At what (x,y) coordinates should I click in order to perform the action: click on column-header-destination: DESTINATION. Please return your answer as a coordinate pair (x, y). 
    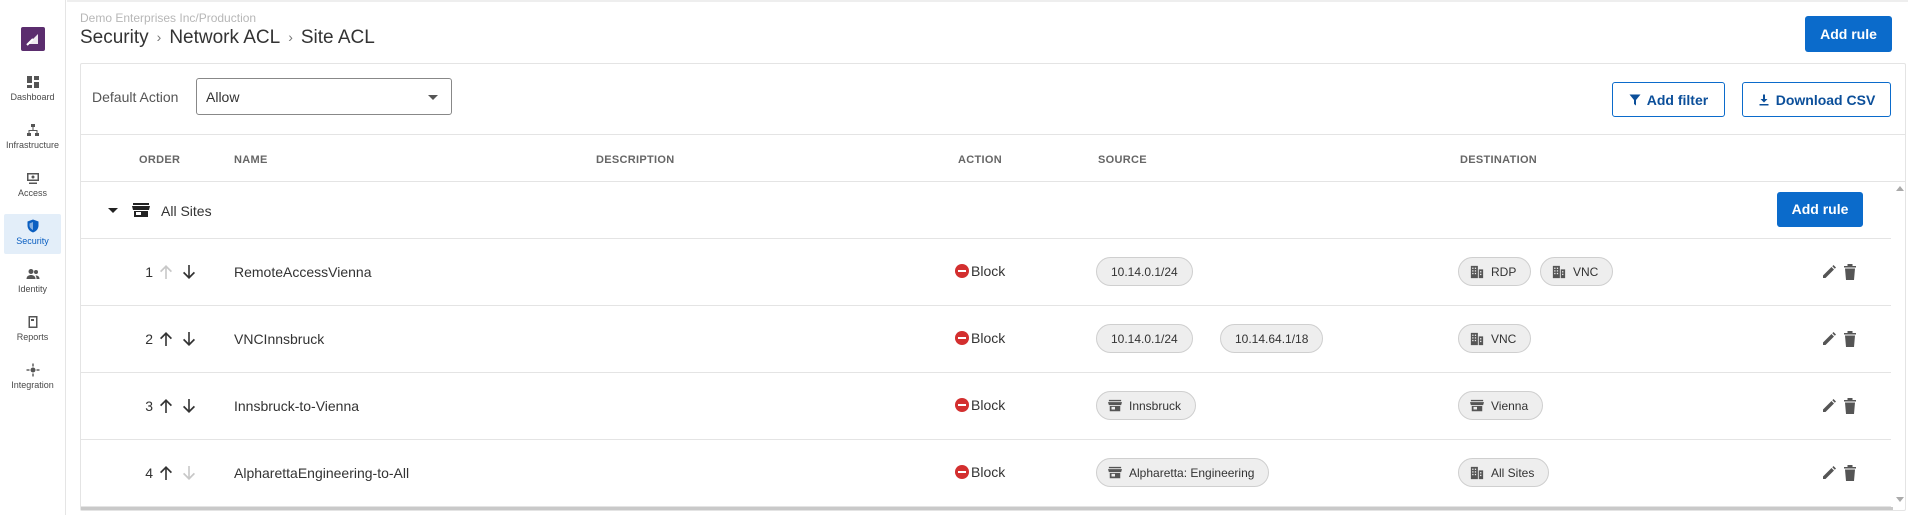
    Looking at the image, I should click on (1498, 160).